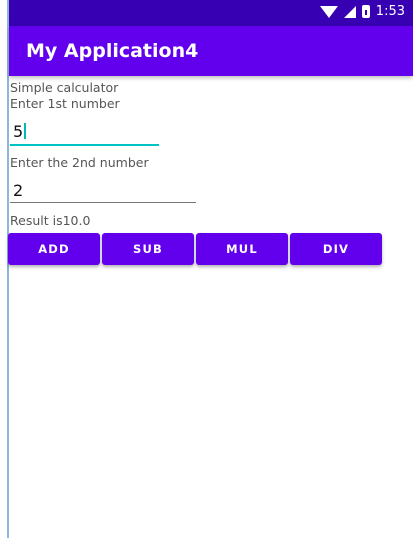 The height and width of the screenshot is (538, 413). Describe the element at coordinates (336, 249) in the screenshot. I see `div-button: DIV` at that location.